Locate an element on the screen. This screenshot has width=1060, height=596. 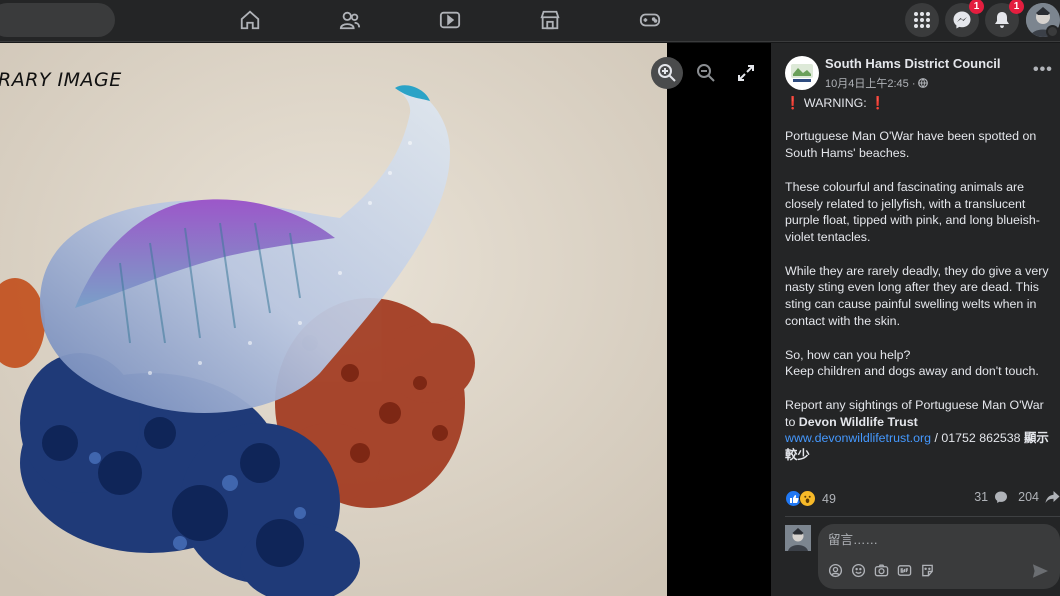
devon-wildlife-link: www.devonwildlifetrust.org is located at coordinates (858, 438).